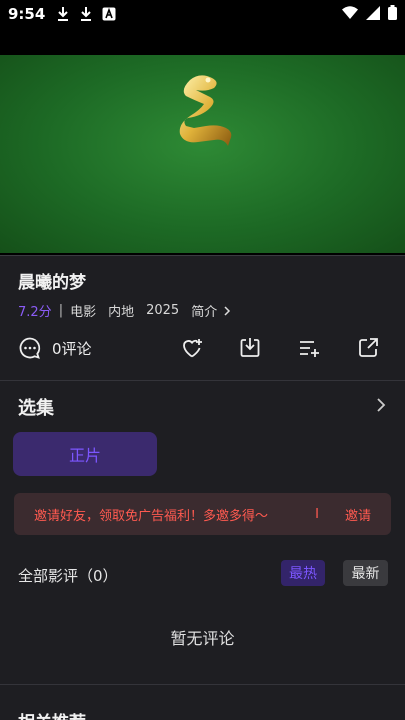  What do you see at coordinates (350, 14) in the screenshot?
I see `wifi-icon` at bounding box center [350, 14].